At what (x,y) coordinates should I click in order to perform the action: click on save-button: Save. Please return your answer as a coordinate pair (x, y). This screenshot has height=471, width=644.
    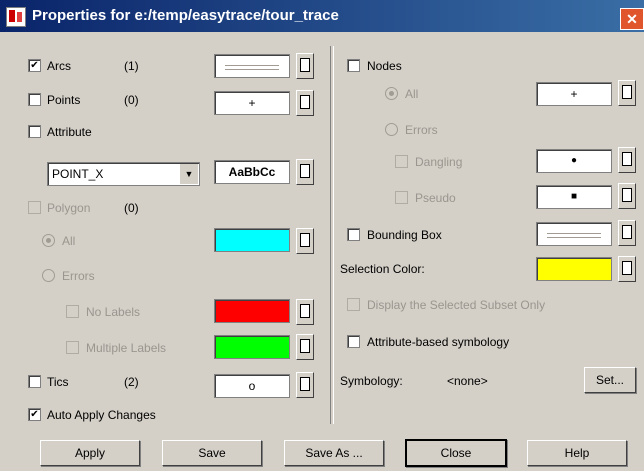
    Looking at the image, I should click on (212, 453).